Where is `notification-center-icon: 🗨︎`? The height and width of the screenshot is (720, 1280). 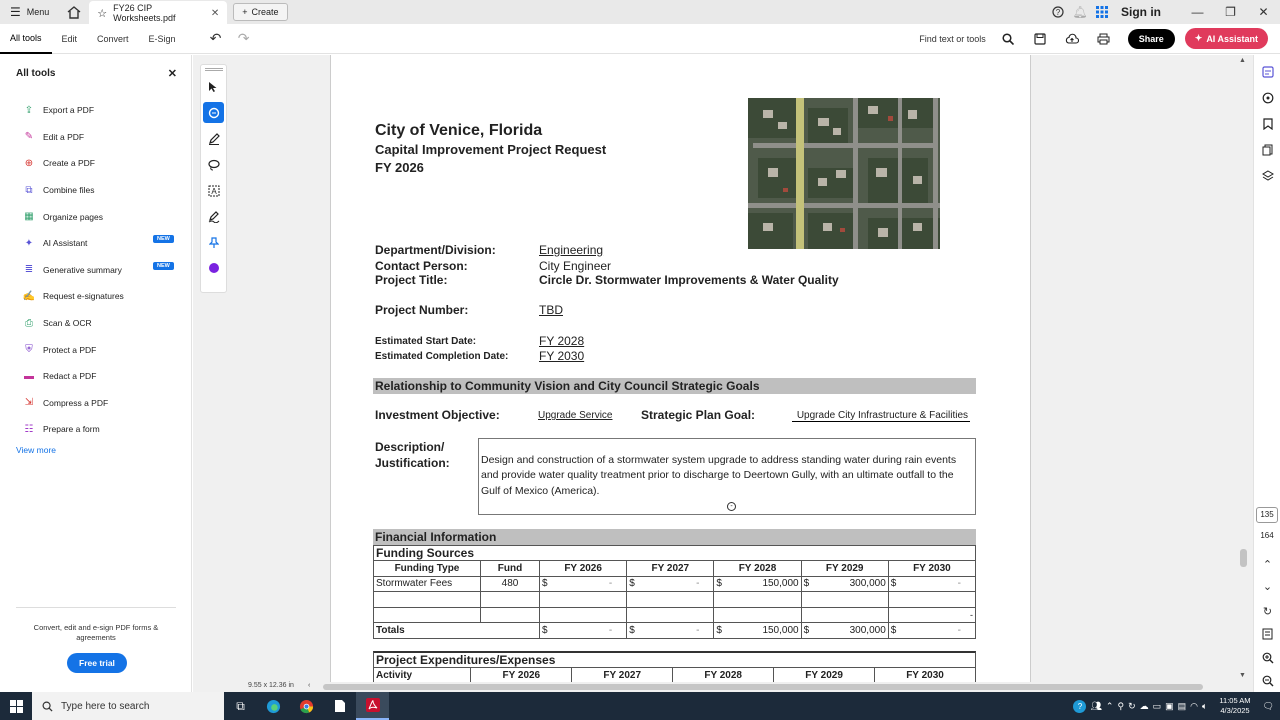
notification-center-icon: 🗨︎ is located at coordinates (1268, 706).